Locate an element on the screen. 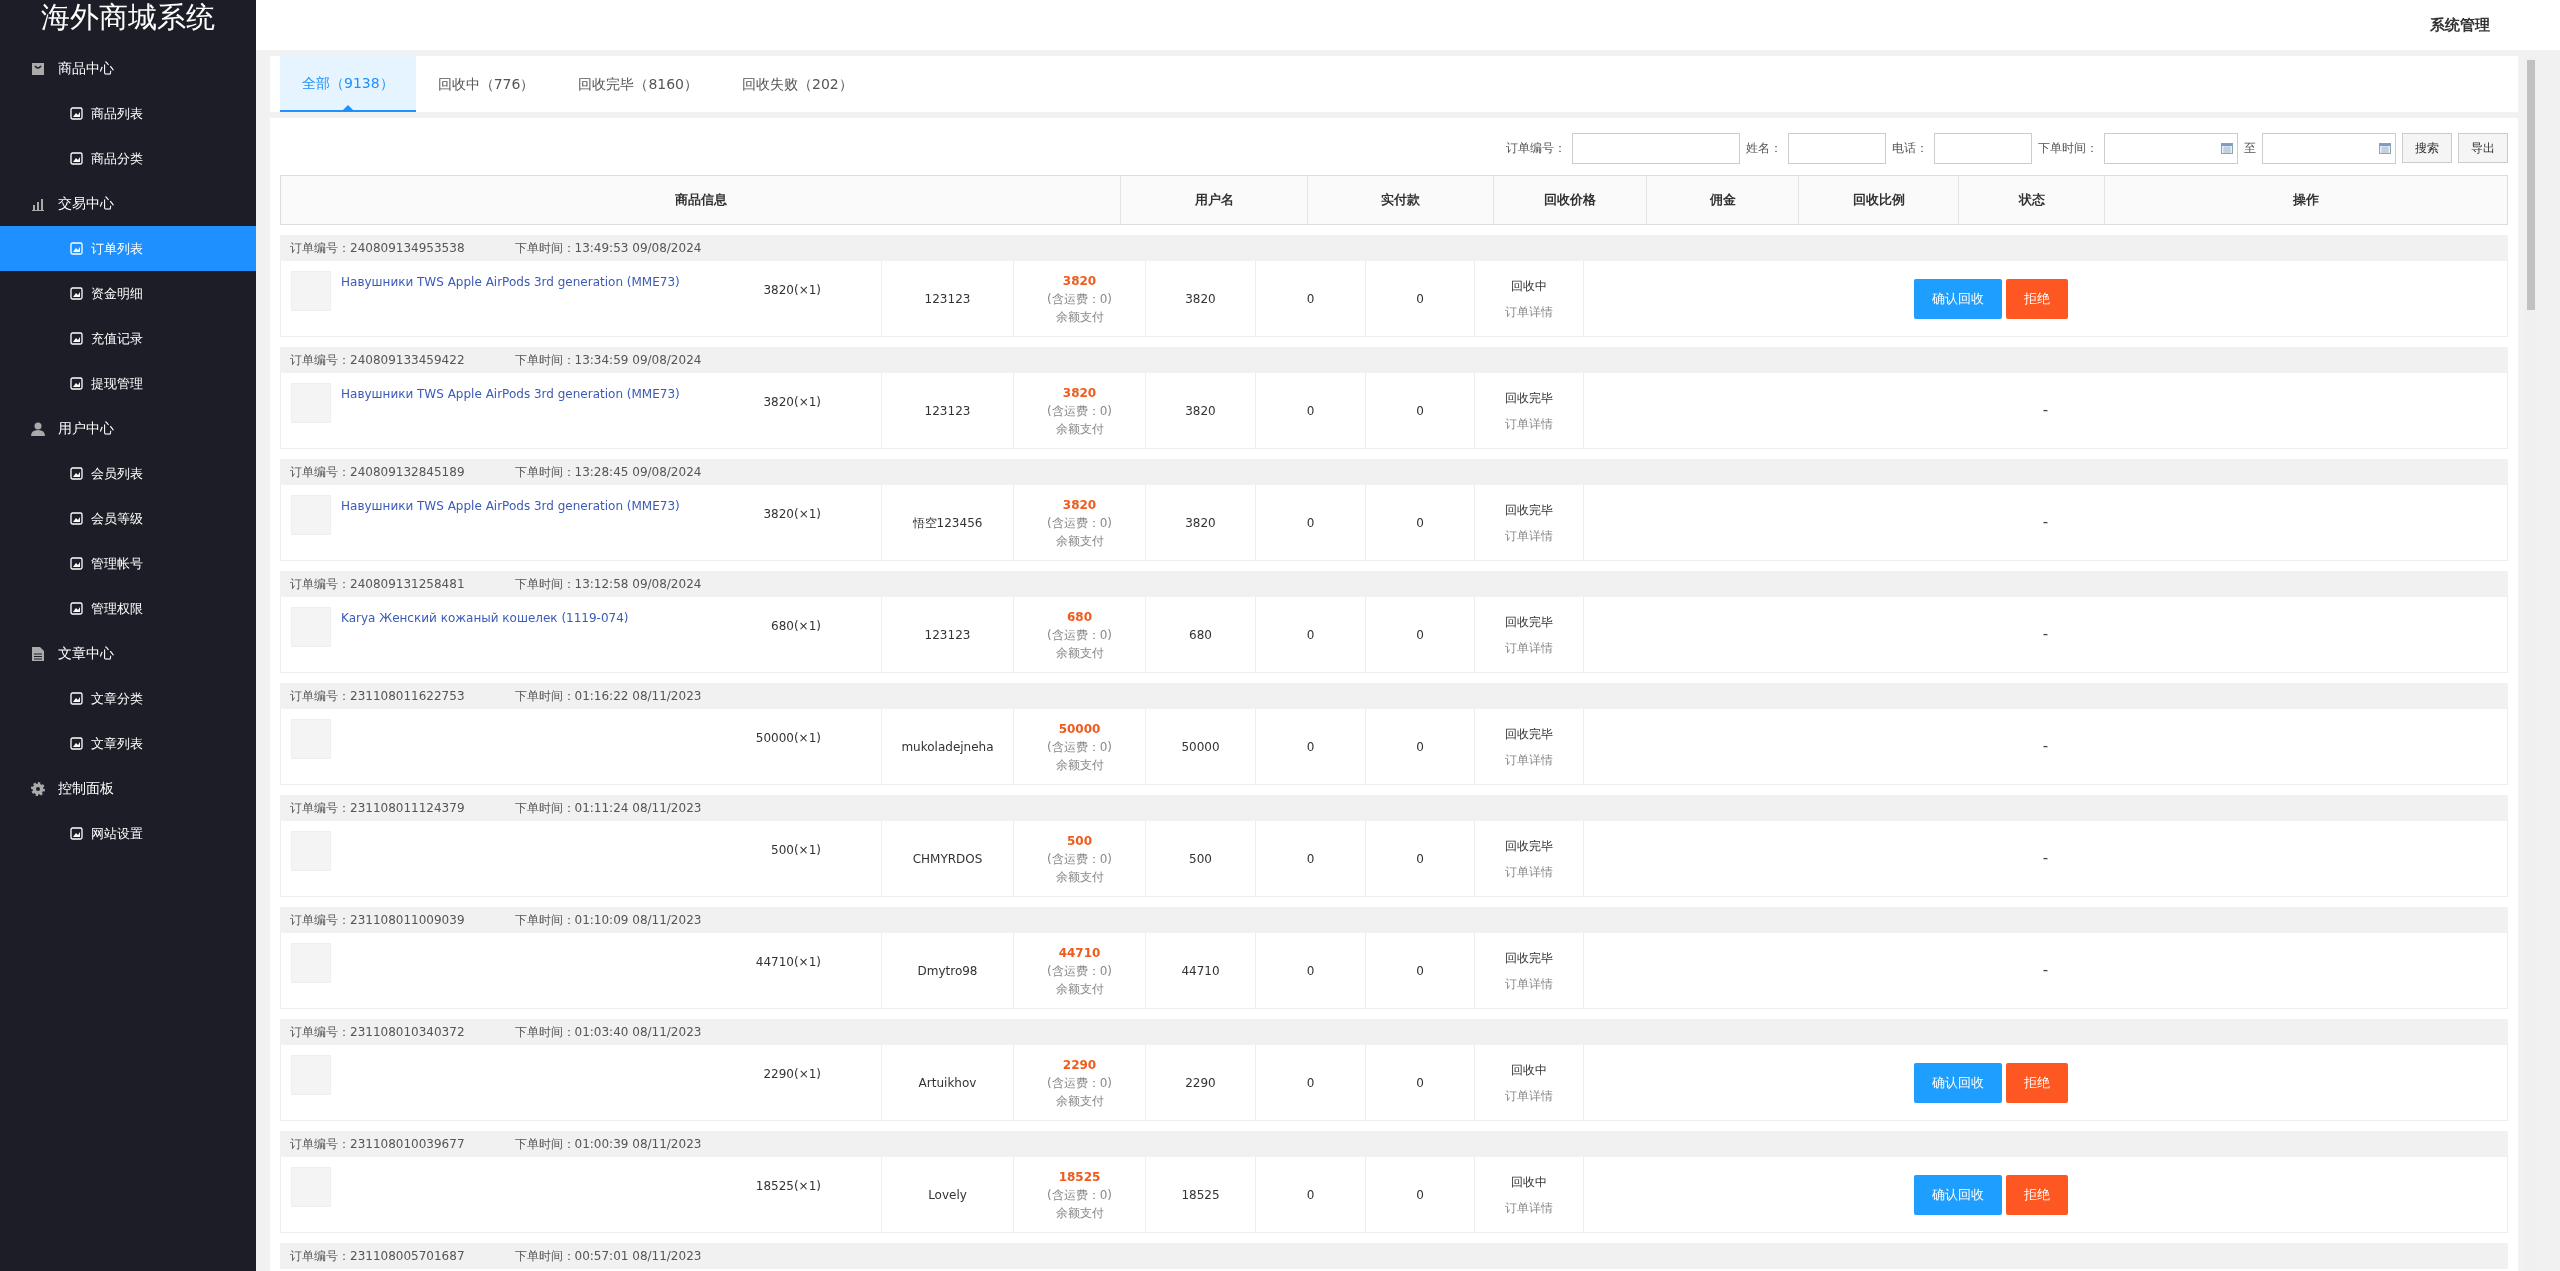  filter-button: 导出 is located at coordinates (2483, 148).